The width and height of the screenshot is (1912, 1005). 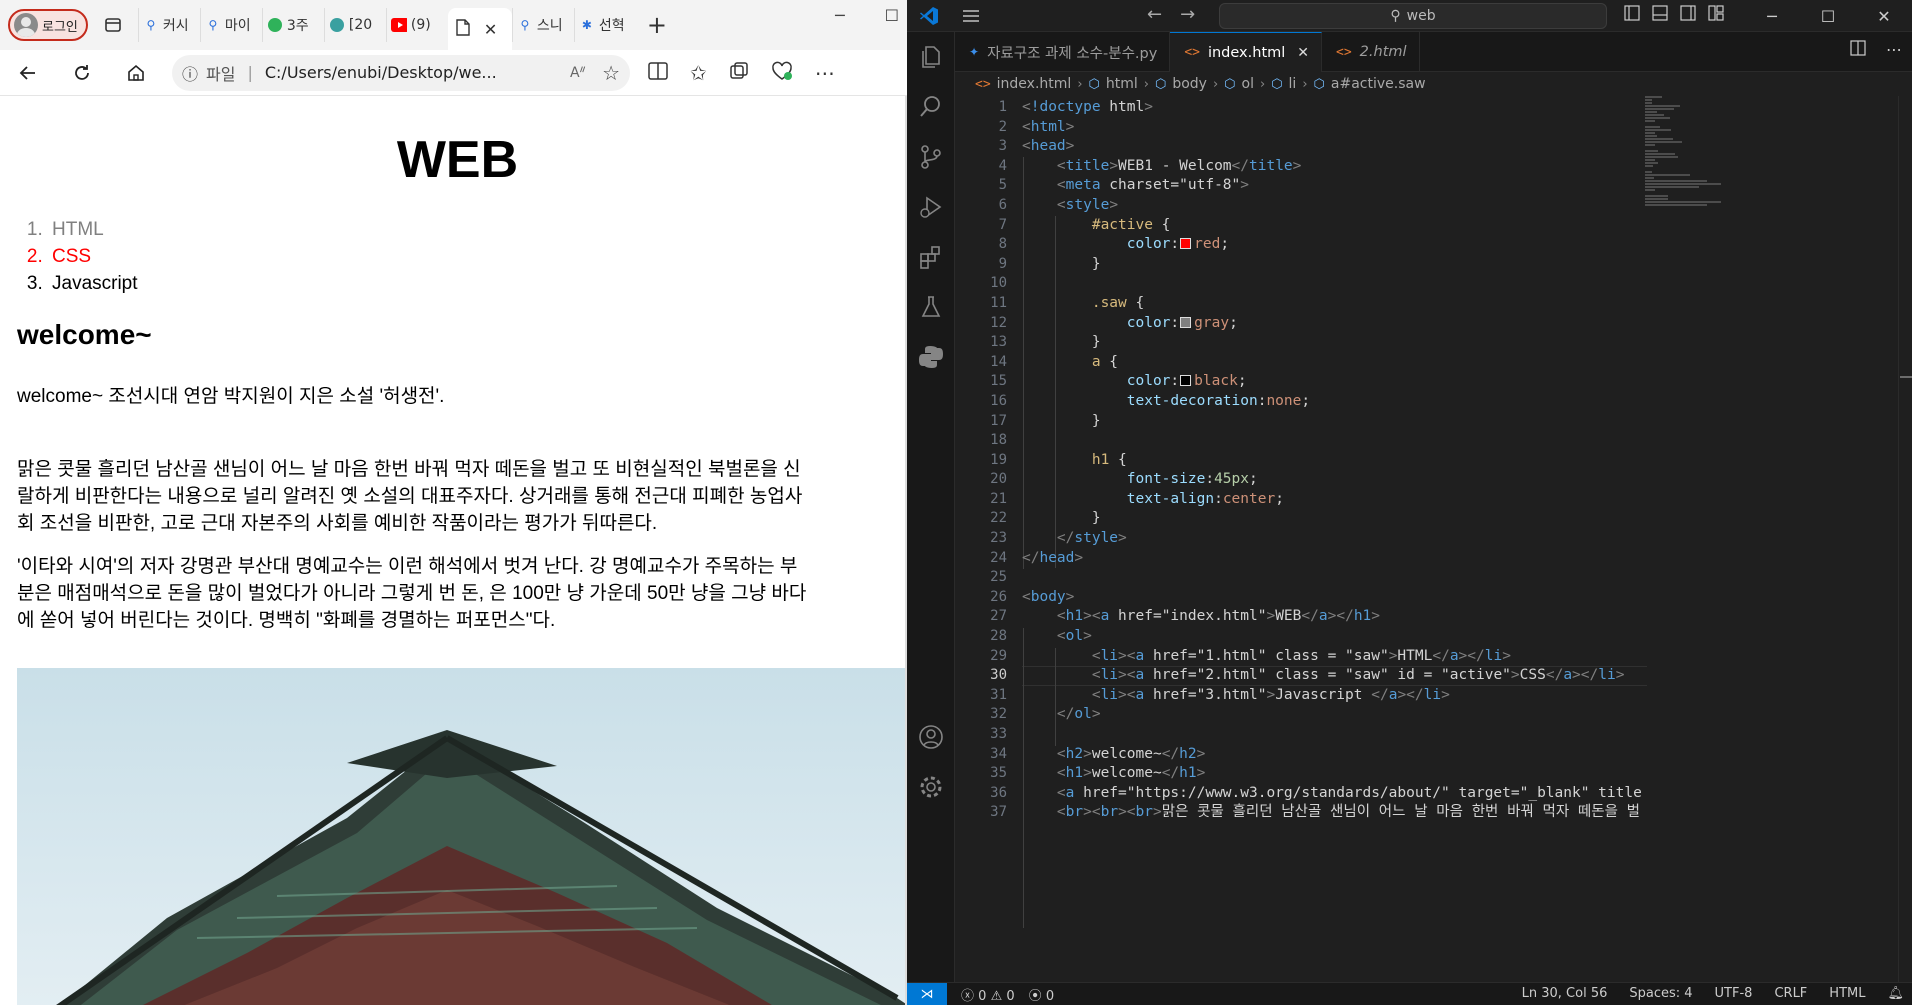 What do you see at coordinates (292, 25) in the screenshot?
I see `browser-tab: 3주` at bounding box center [292, 25].